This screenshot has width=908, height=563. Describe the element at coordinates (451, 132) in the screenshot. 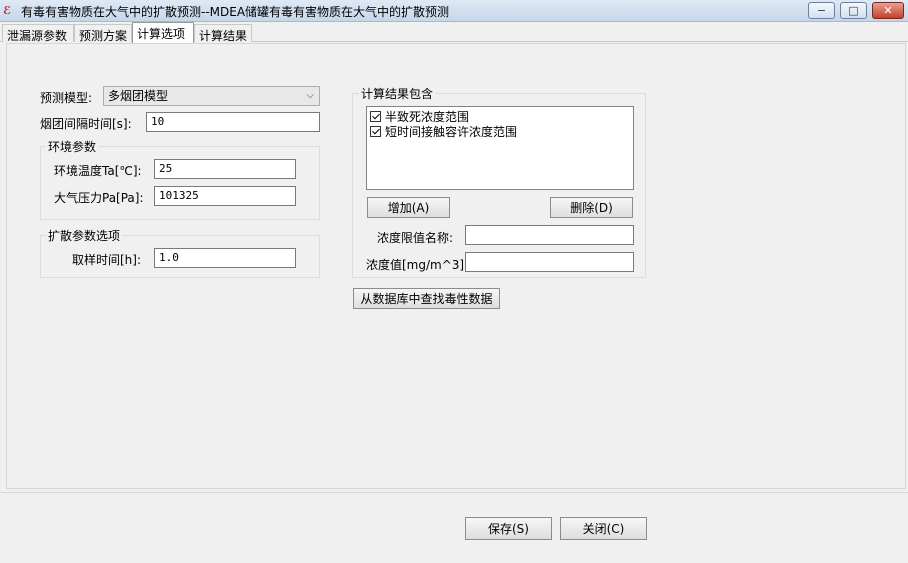

I see `list-item-label: 短时间接触容许浓度范围` at that location.